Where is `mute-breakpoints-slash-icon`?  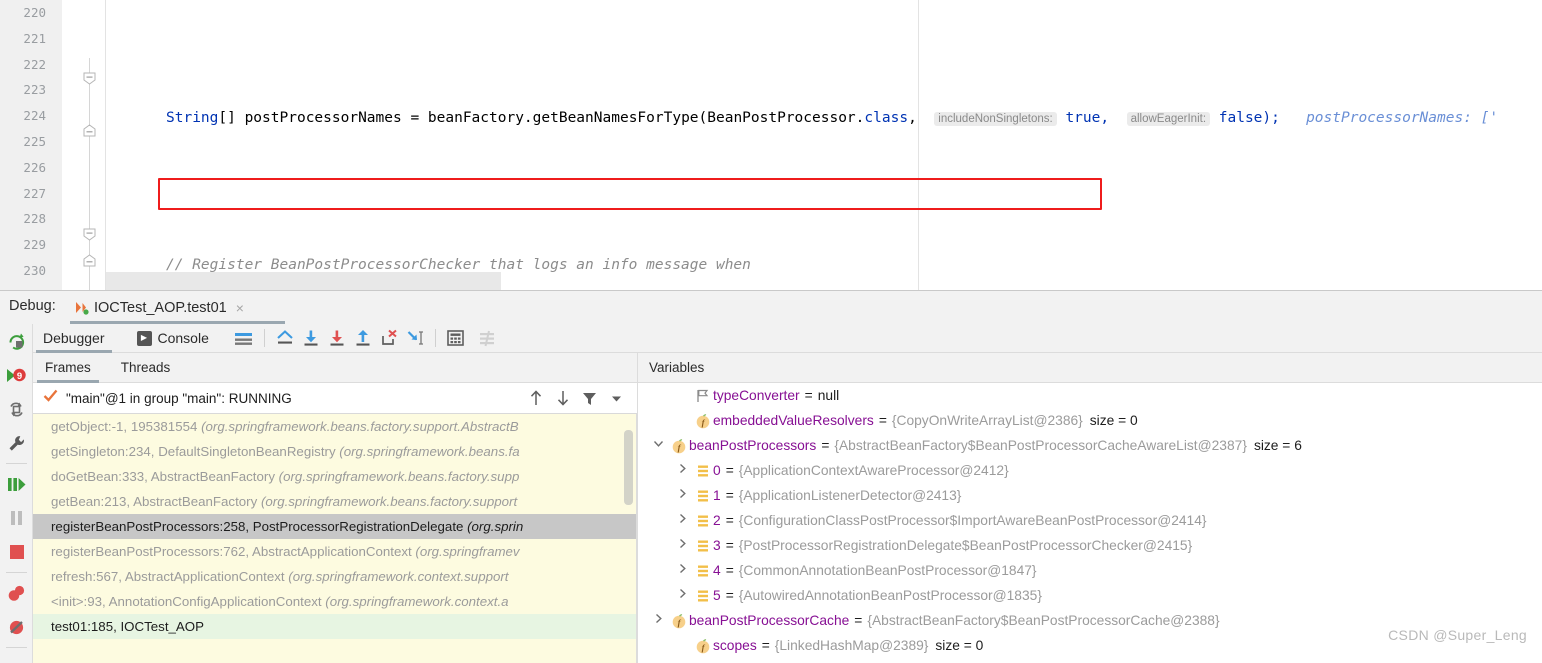
mute-breakpoints-slash-icon is located at coordinates (16, 627).